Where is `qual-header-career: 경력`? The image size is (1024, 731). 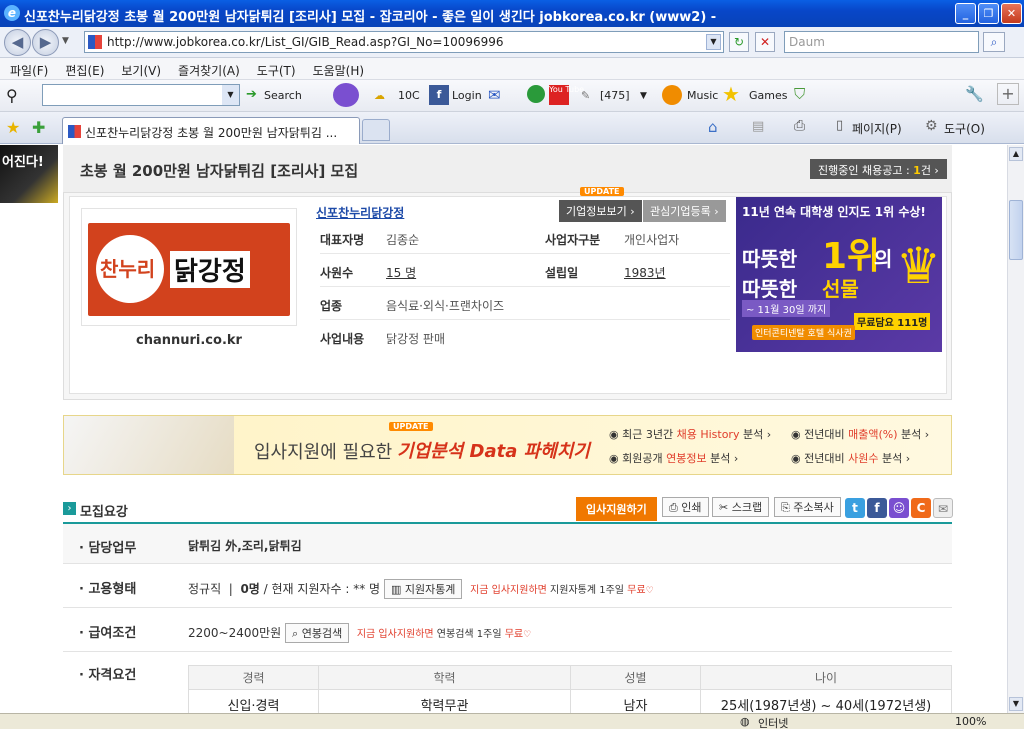 qual-header-career: 경력 is located at coordinates (253, 677).